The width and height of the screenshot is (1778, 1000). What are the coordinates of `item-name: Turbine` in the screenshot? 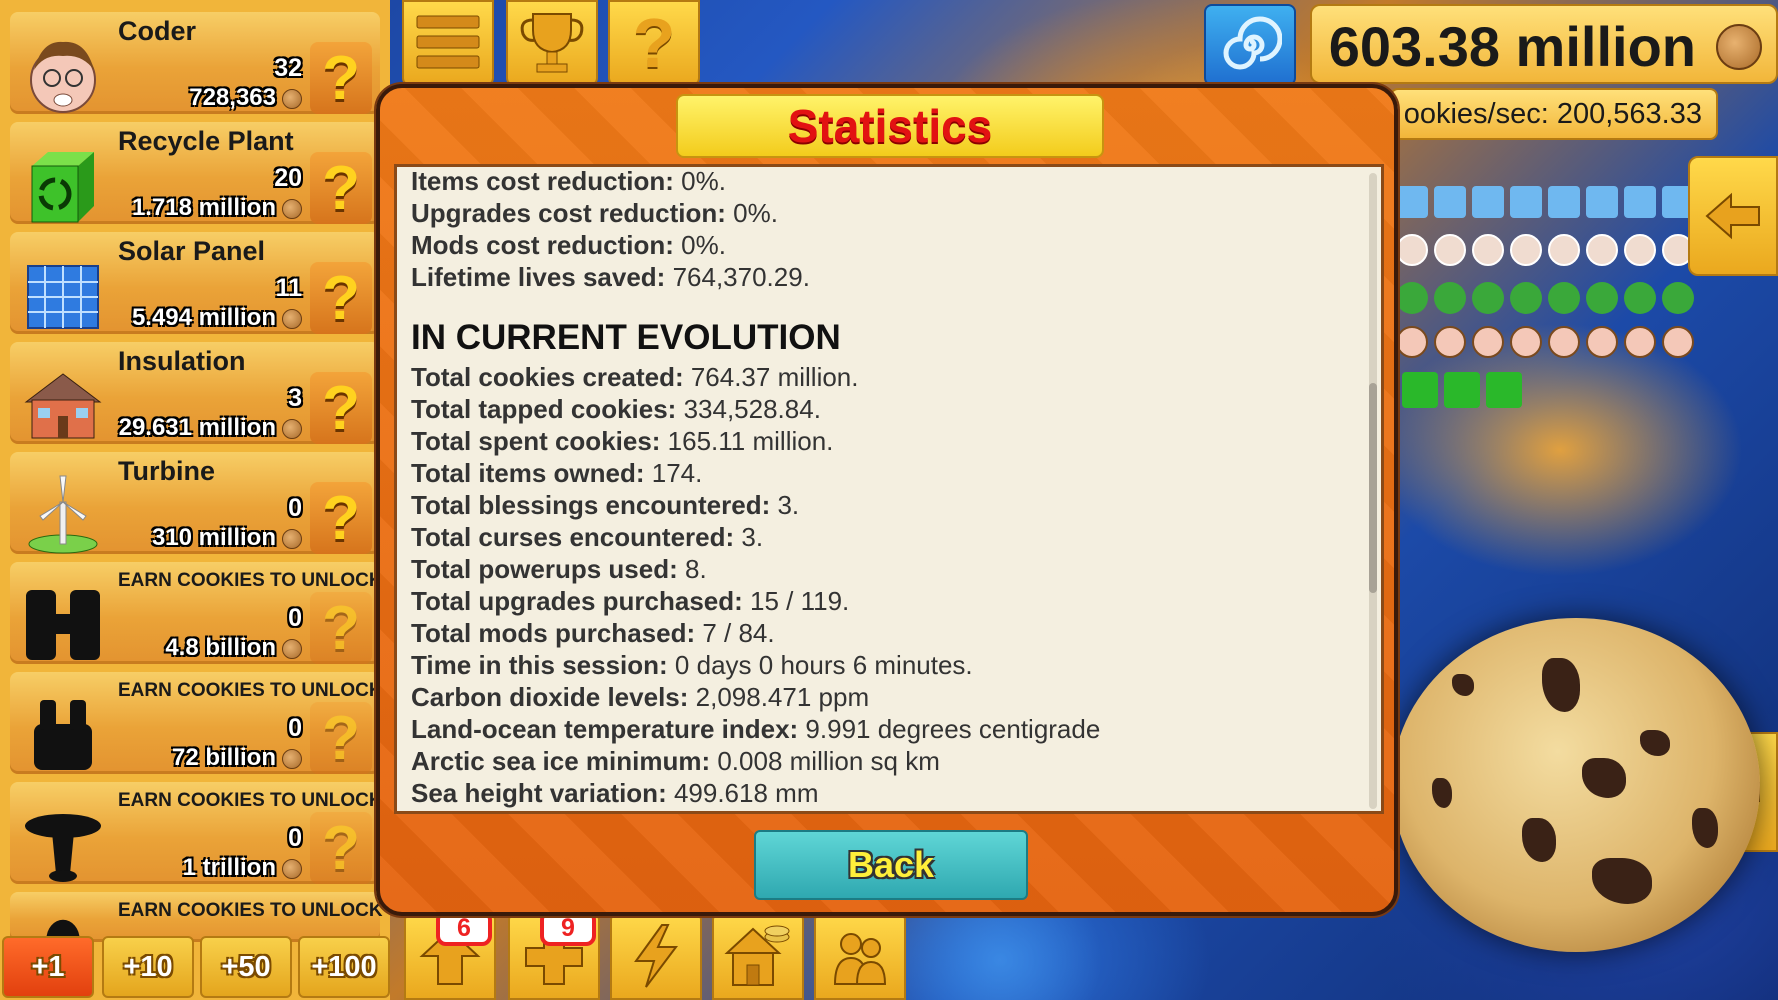 It's located at (166, 471).